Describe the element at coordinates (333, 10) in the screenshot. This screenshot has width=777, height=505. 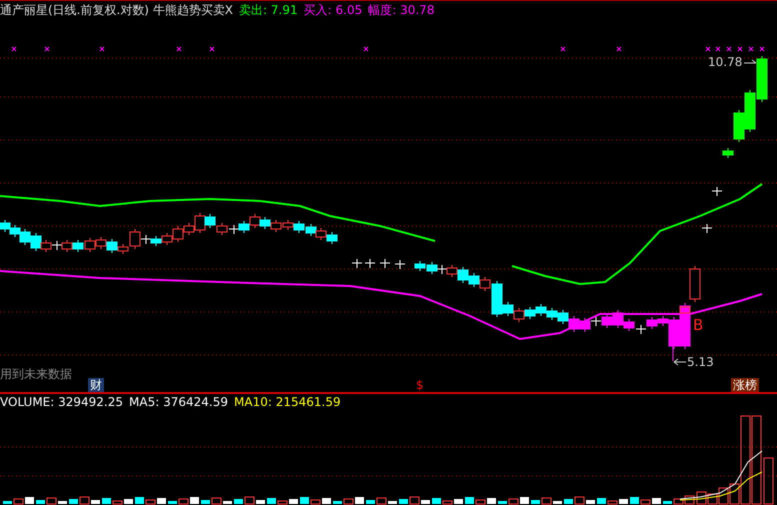
I see `indicator-reading: 买入: 6.05` at that location.